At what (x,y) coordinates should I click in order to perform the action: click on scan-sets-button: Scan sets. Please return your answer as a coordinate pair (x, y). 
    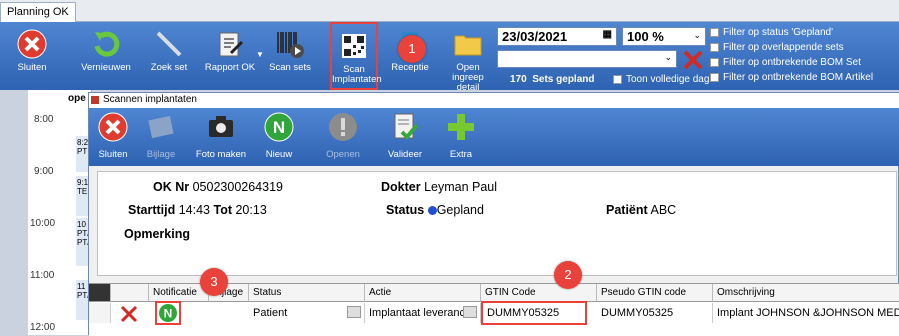
    Looking at the image, I should click on (290, 56).